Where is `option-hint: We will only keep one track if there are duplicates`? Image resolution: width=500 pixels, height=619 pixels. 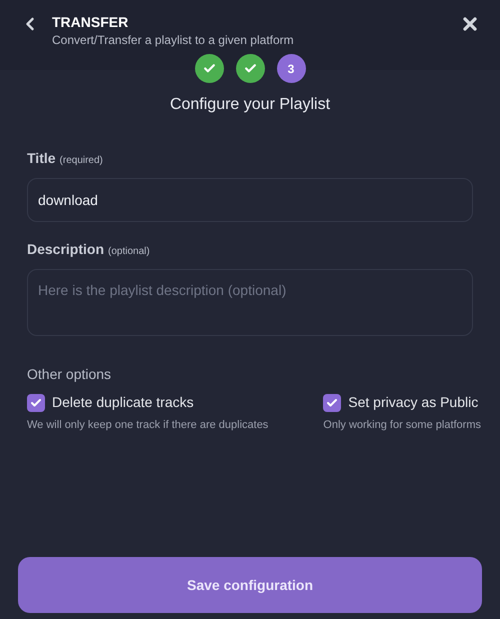 option-hint: We will only keep one track if there are duplicates is located at coordinates (147, 425).